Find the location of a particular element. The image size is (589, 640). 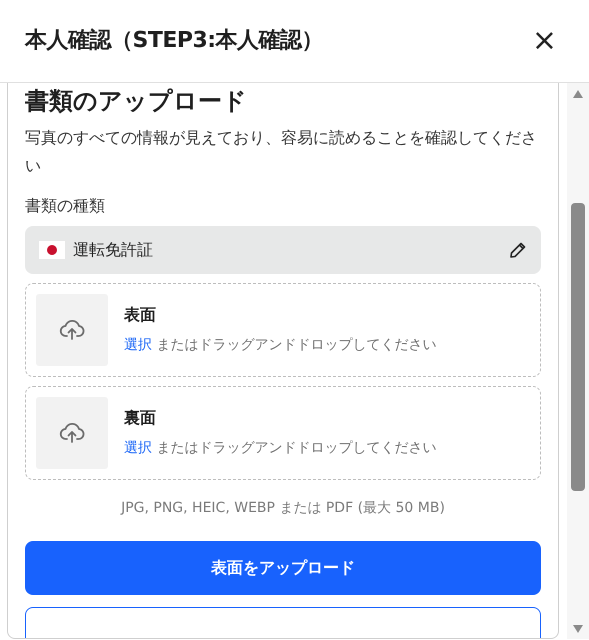

upload-side-title: 裏面 is located at coordinates (140, 418).